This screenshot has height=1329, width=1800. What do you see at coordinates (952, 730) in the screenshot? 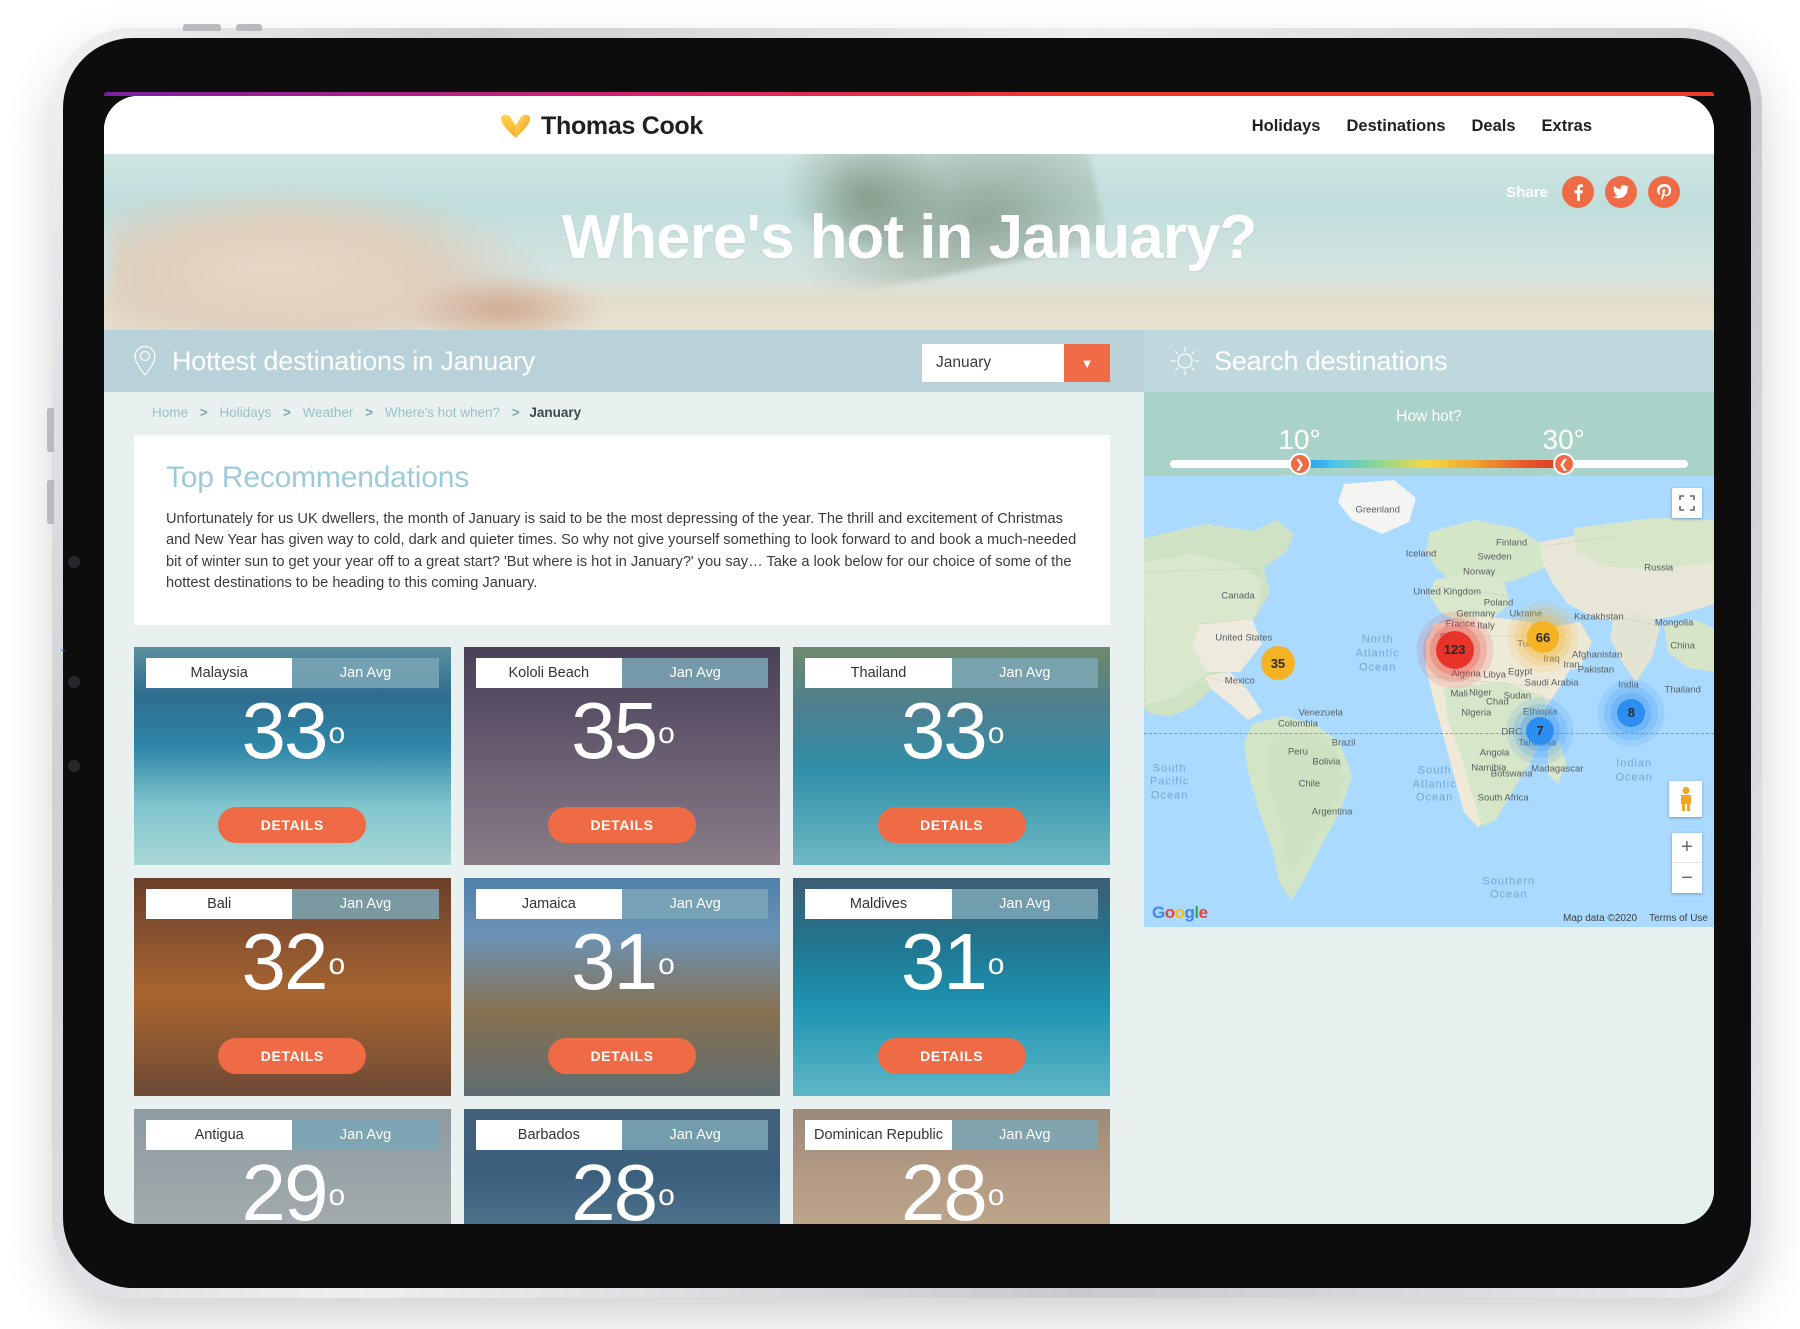
I see `destination-temperature: 33o` at bounding box center [952, 730].